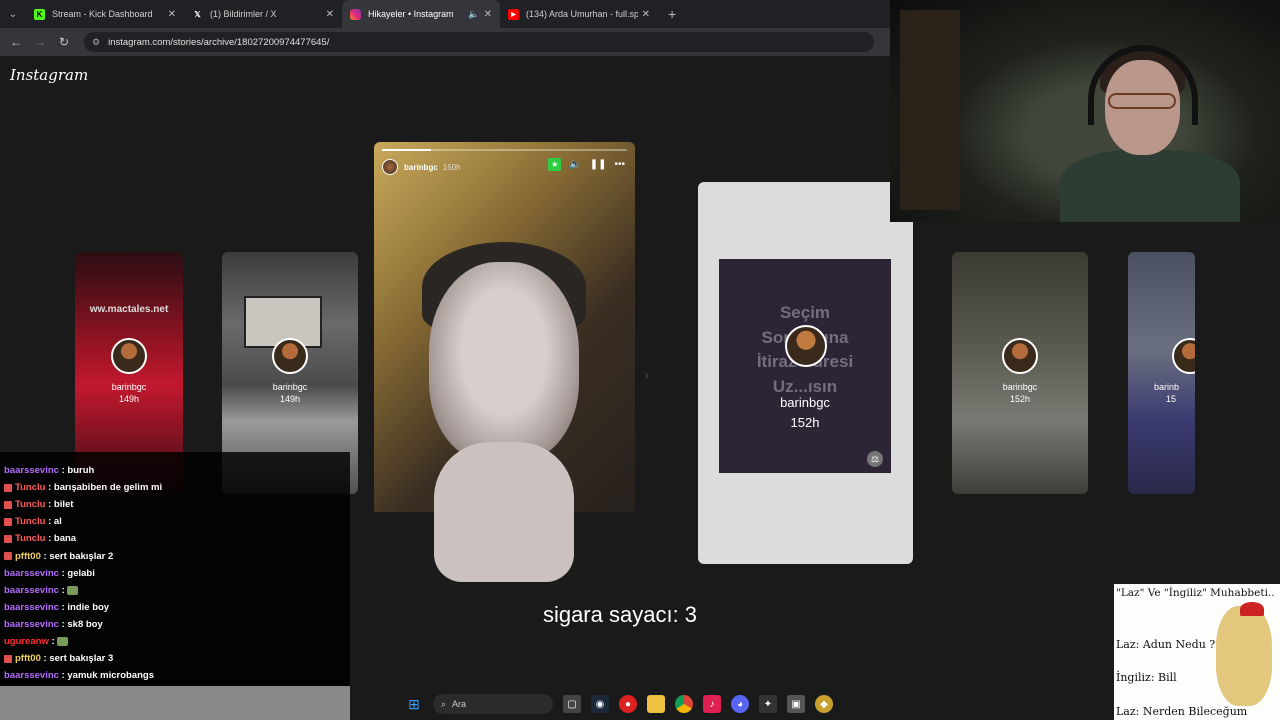  Describe the element at coordinates (712, 704) in the screenshot. I see `music-icon: ♪` at that location.